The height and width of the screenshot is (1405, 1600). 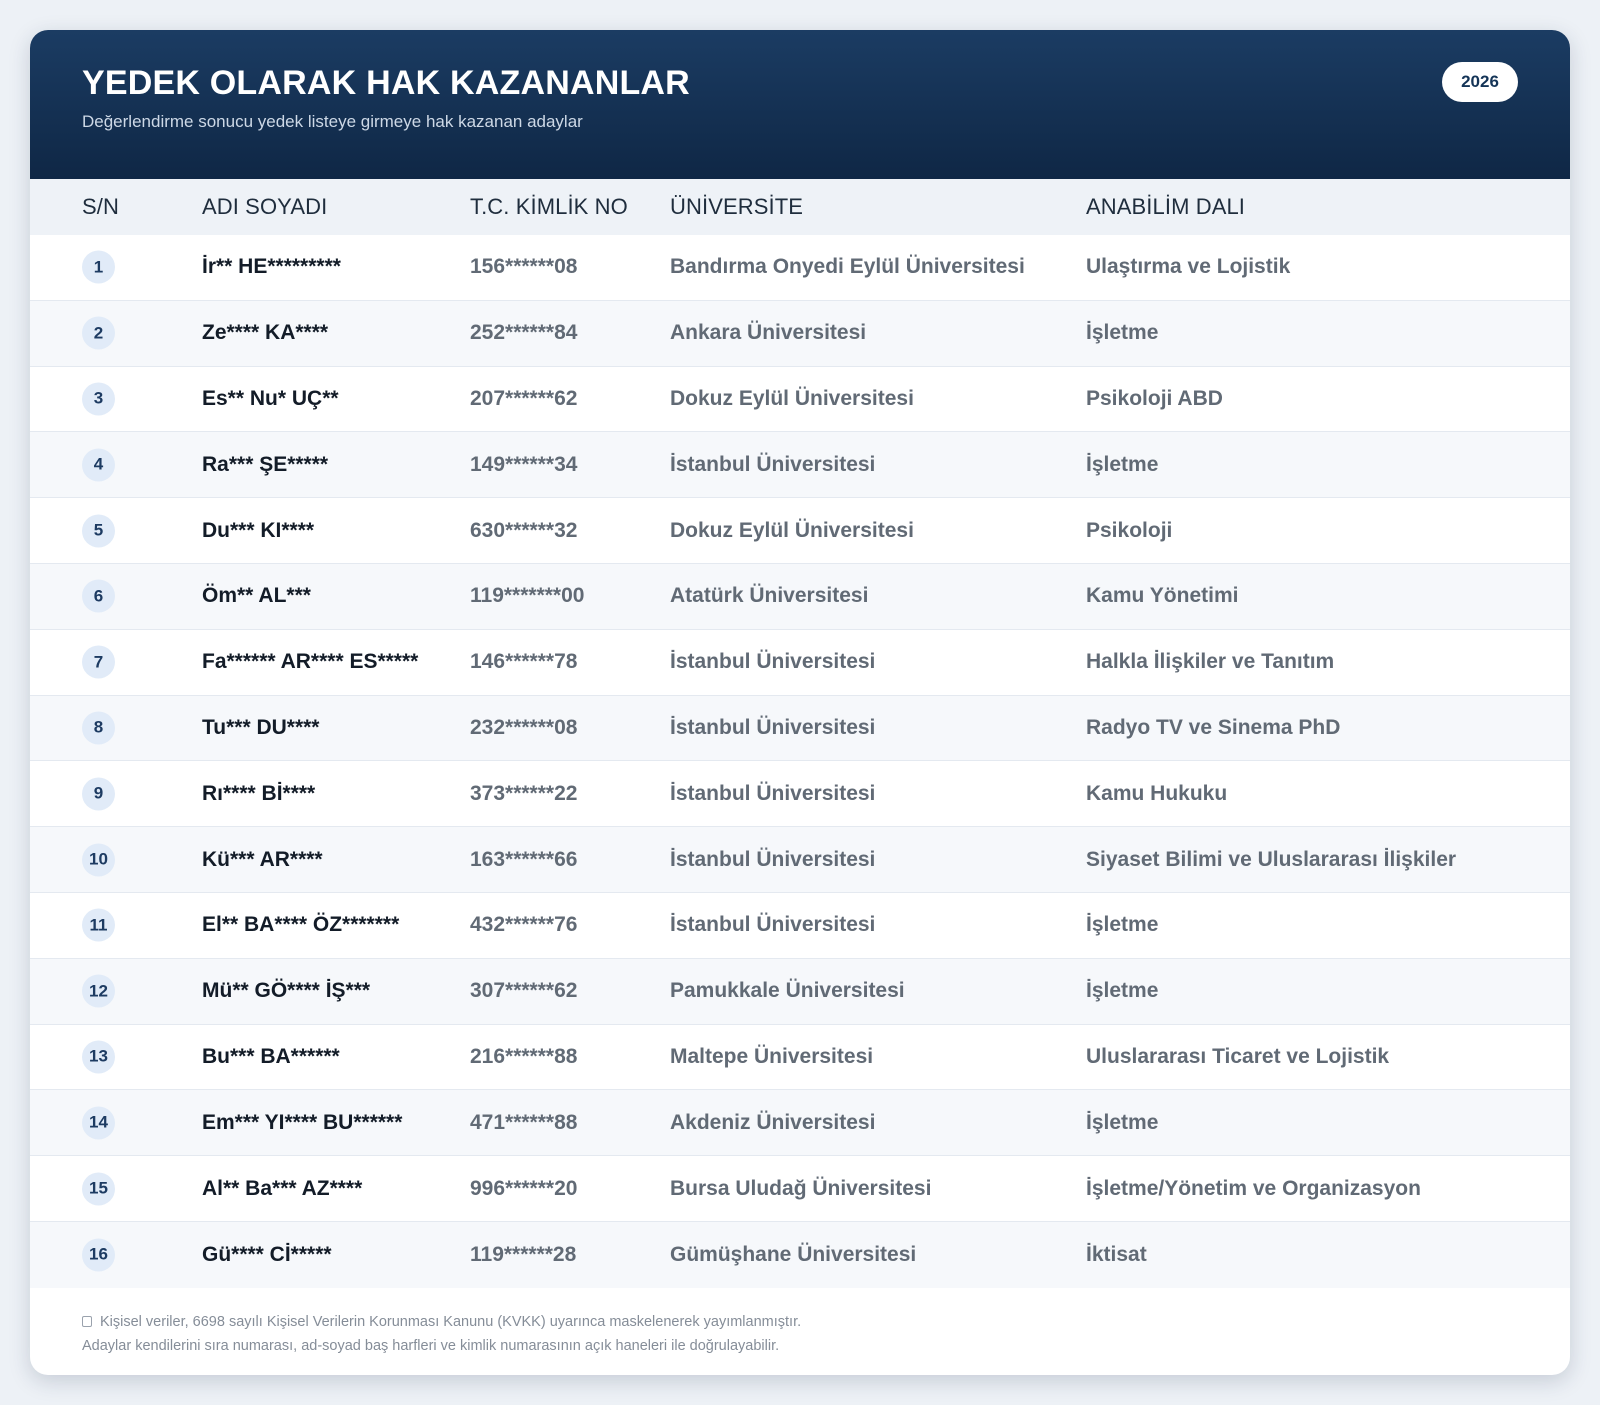 What do you see at coordinates (772, 1056) in the screenshot?
I see `university-name: Maltepe Üniversitesi` at bounding box center [772, 1056].